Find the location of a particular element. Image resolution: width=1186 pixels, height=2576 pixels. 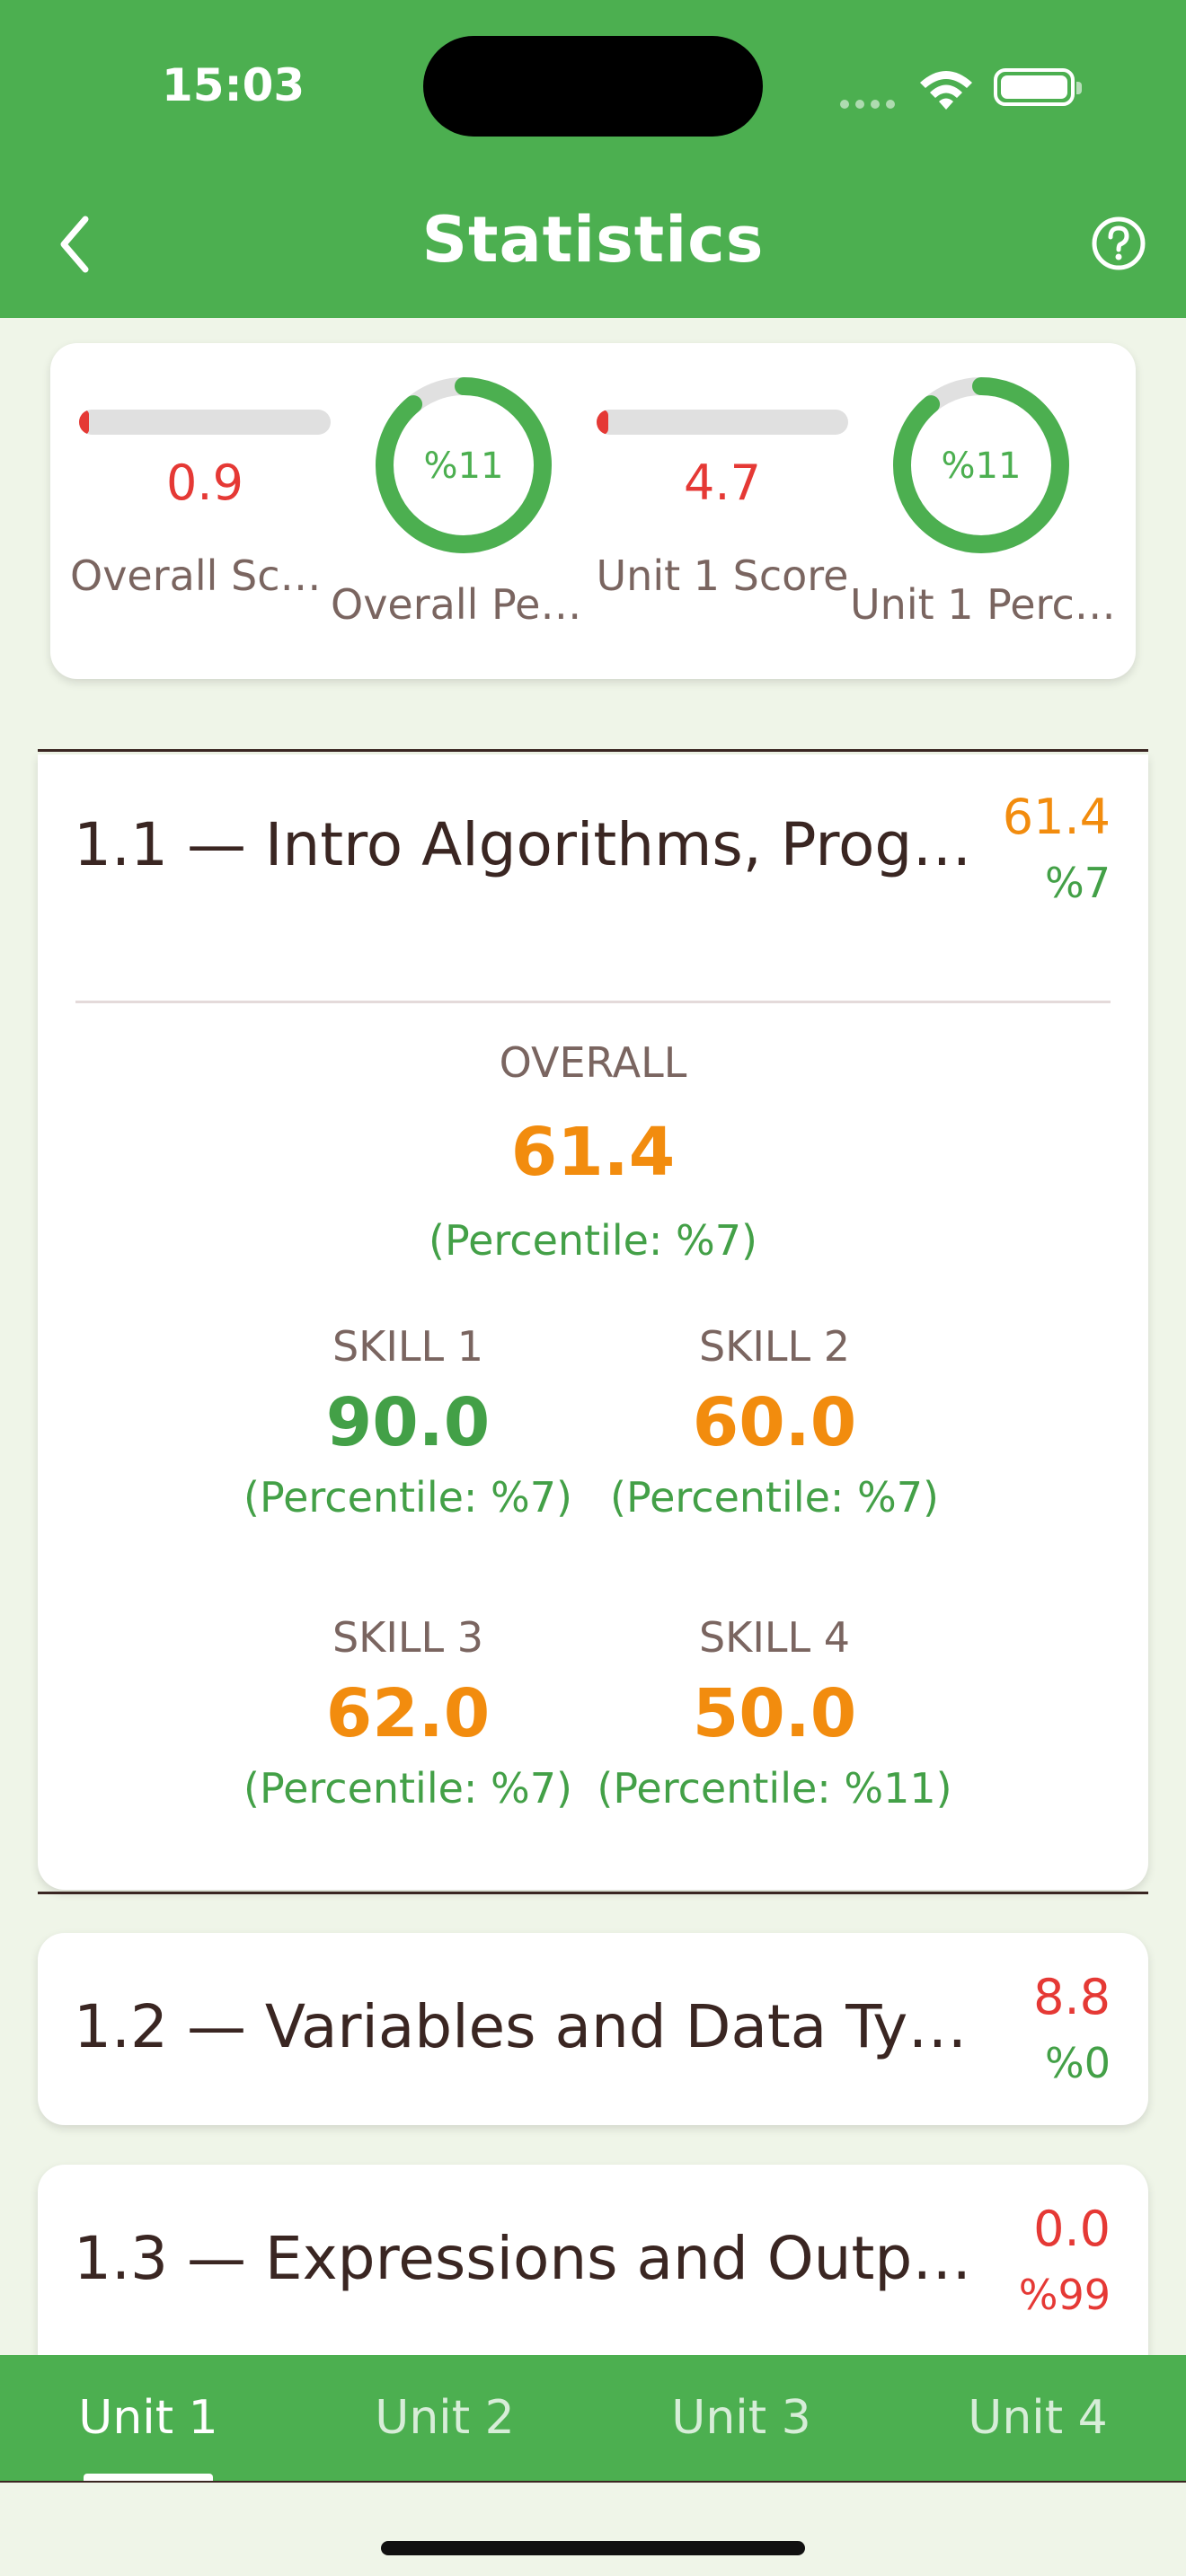

overall-score-bar is located at coordinates (205, 422).